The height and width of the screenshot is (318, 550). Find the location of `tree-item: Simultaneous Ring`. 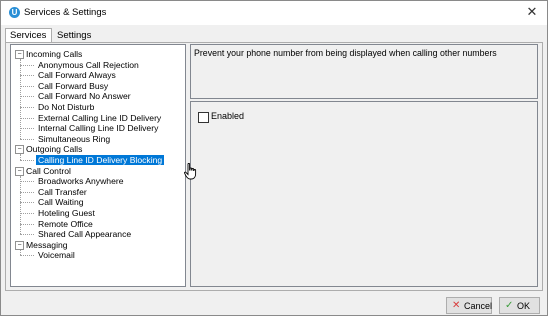

tree-item: Simultaneous Ring is located at coordinates (74, 139).